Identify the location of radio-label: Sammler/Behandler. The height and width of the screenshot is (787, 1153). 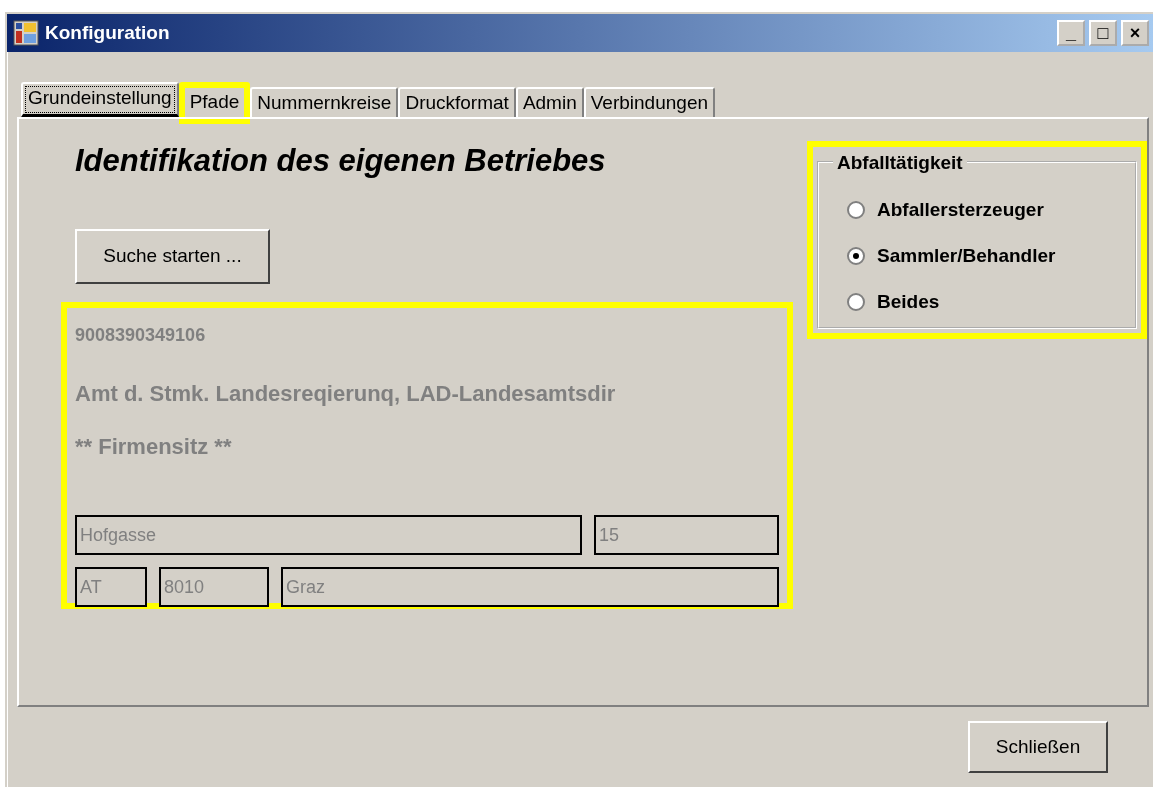
(966, 256).